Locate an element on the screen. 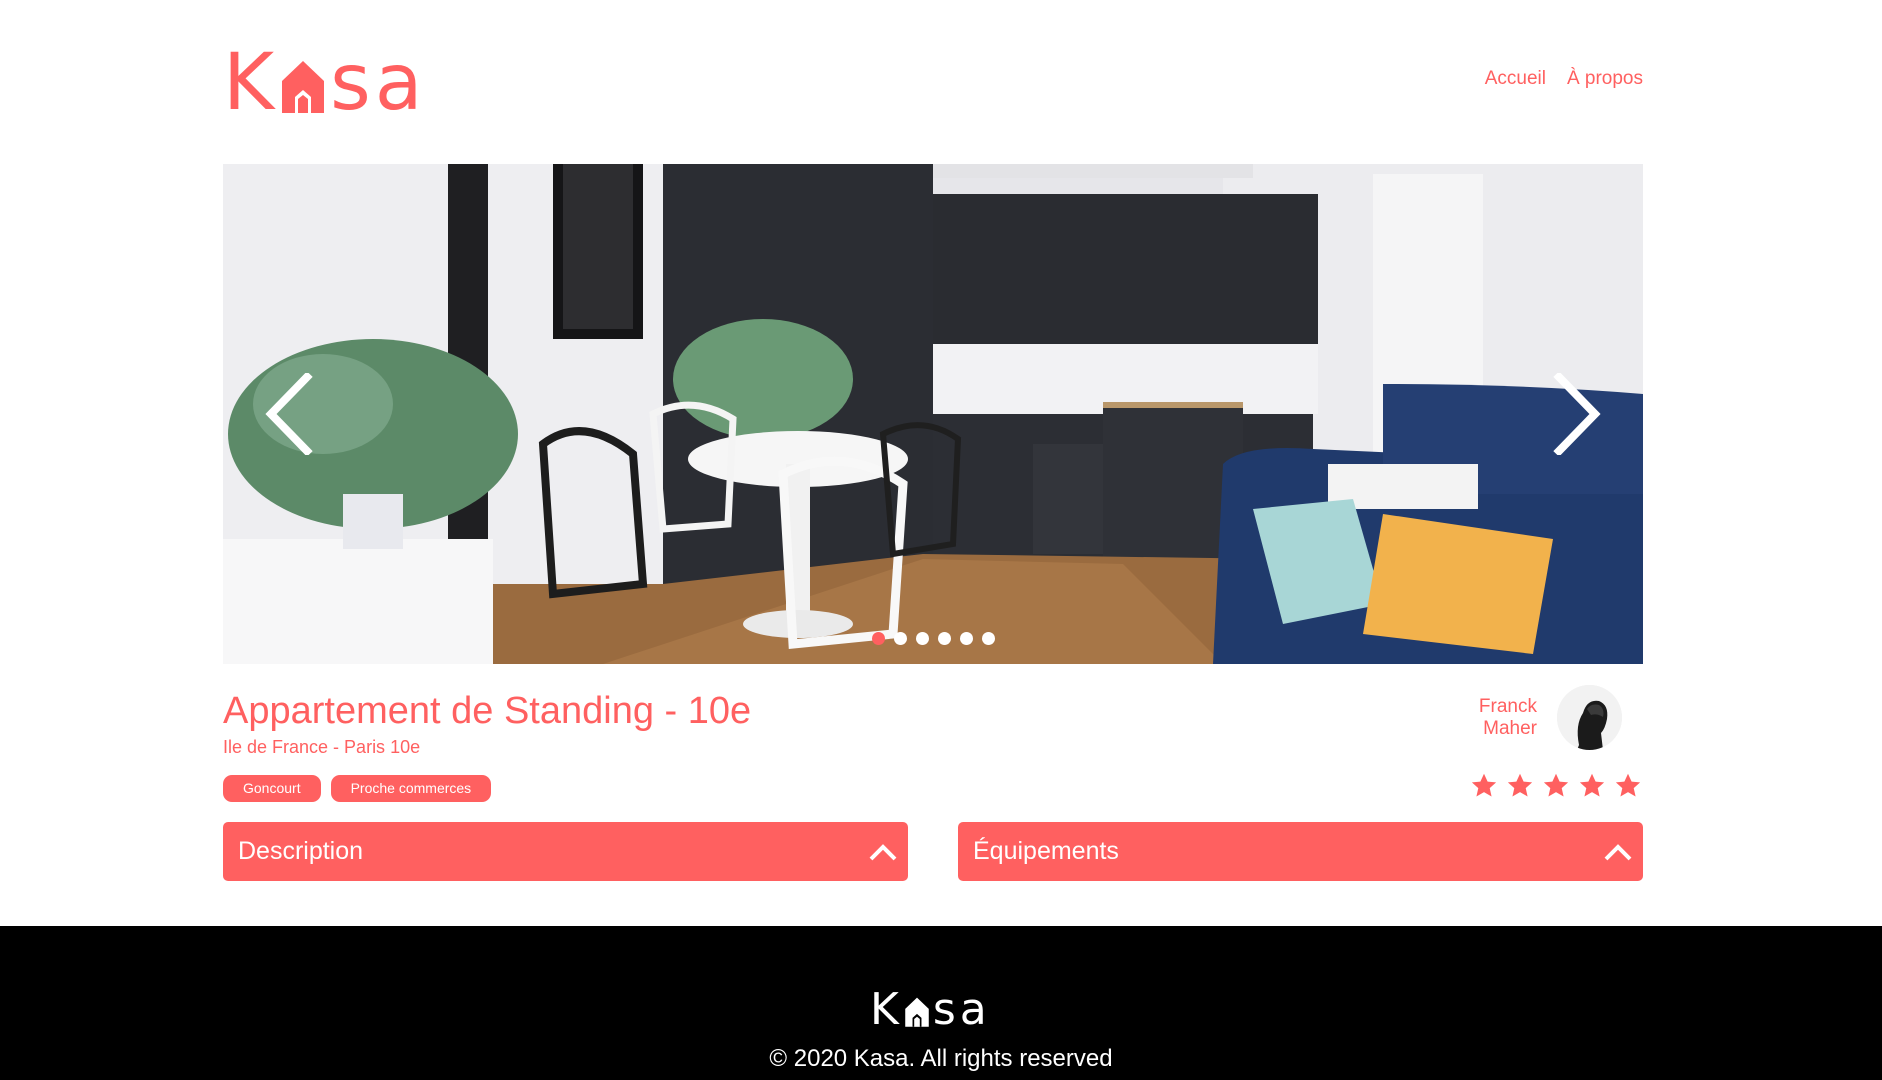 The image size is (1882, 1080). host-photo is located at coordinates (1589, 717).